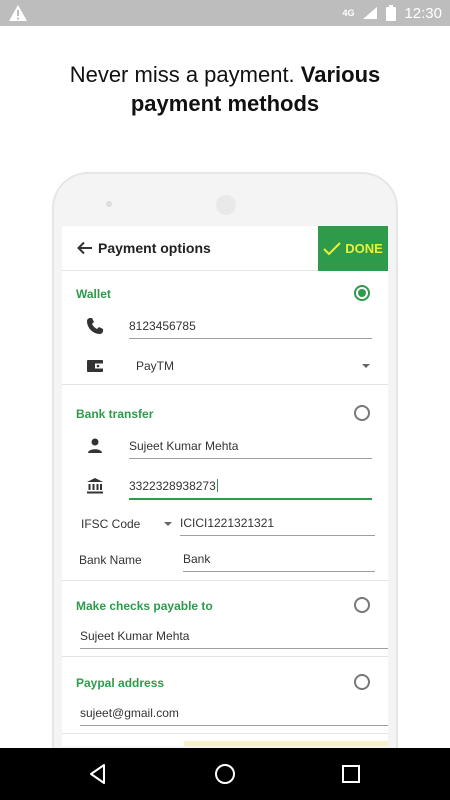 The height and width of the screenshot is (800, 450). What do you see at coordinates (85, 248) in the screenshot?
I see `back-arrow-icon` at bounding box center [85, 248].